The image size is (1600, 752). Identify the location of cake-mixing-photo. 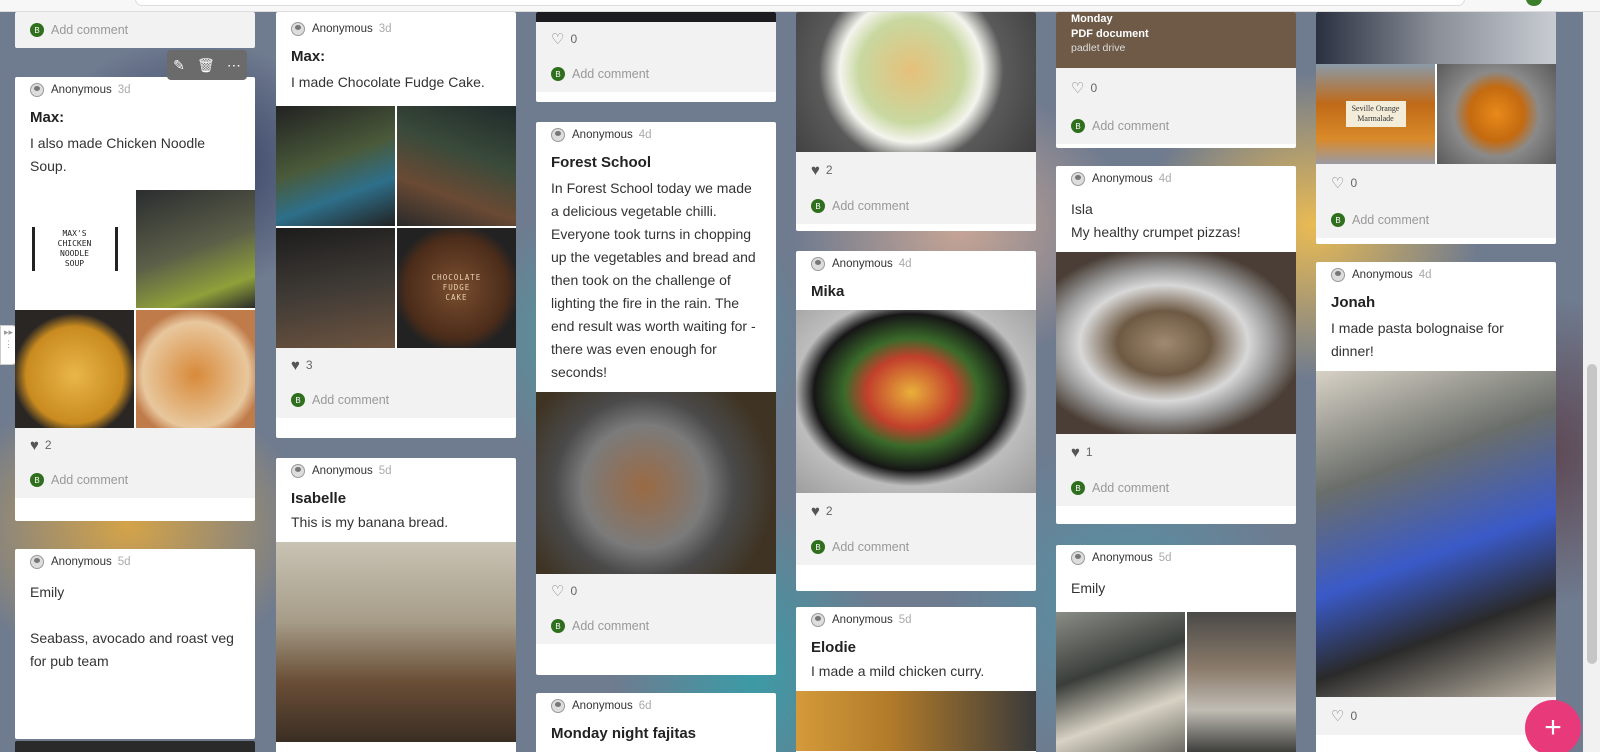
(456, 166).